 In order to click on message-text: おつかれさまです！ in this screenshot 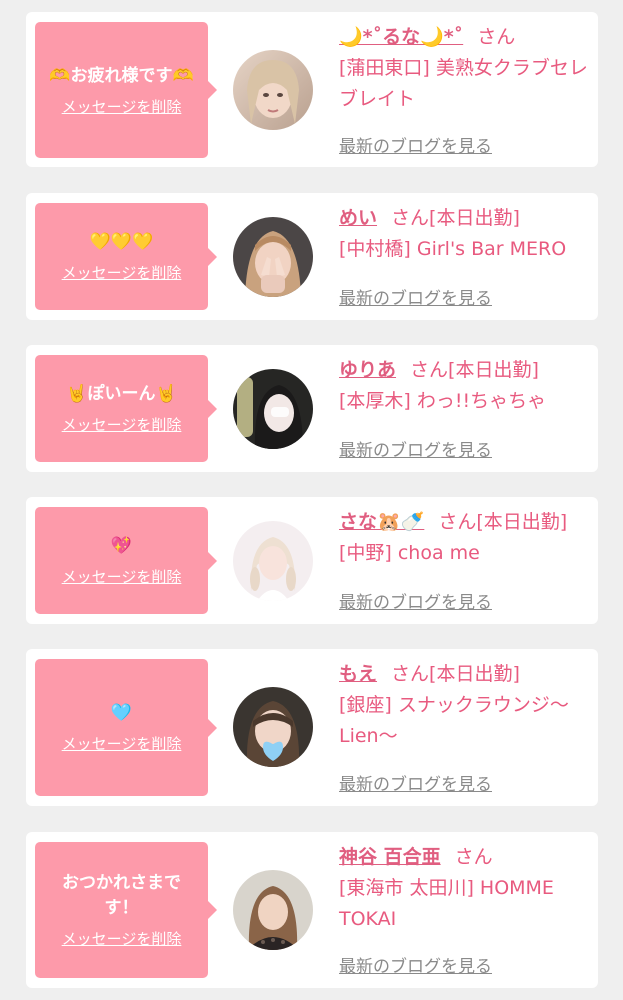, I will do `click(121, 895)`.